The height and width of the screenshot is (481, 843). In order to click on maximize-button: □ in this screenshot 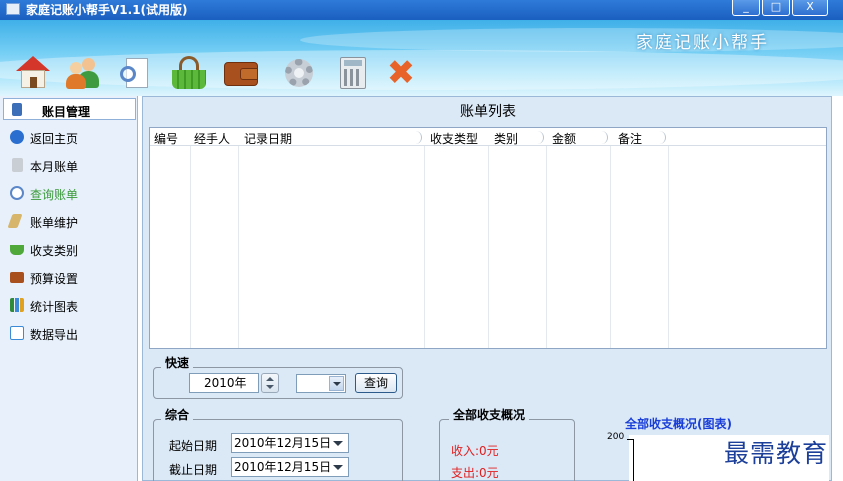, I will do `click(776, 8)`.